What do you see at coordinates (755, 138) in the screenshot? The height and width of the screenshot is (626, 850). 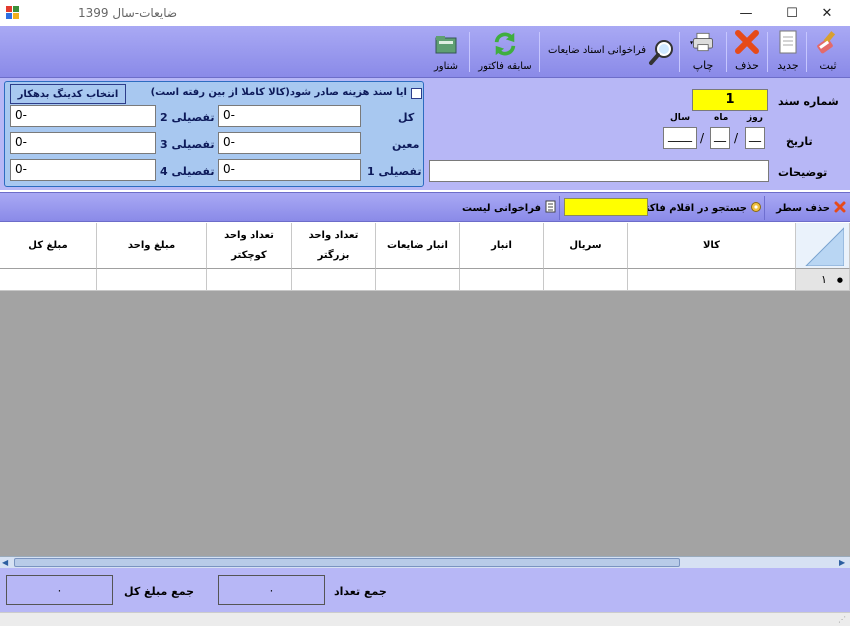 I see `day-field: __` at bounding box center [755, 138].